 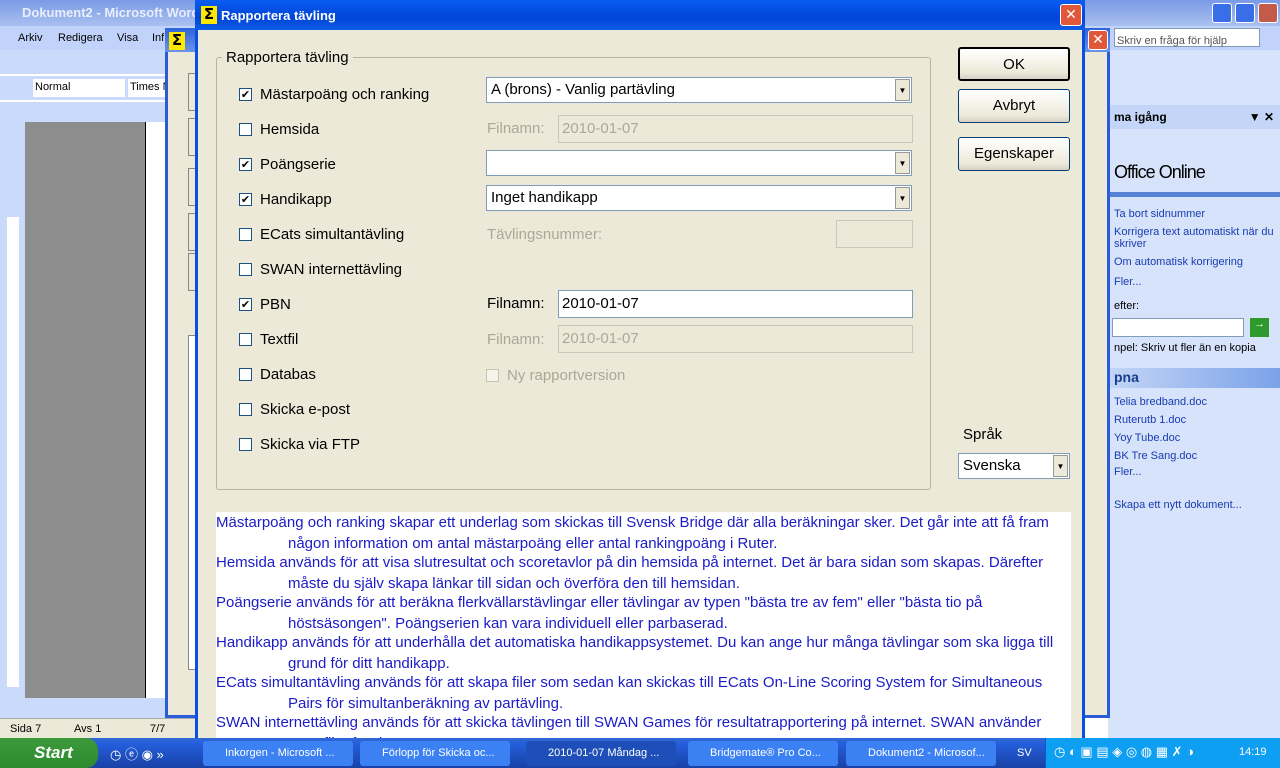 I want to click on link-ta-bort-sidnummer: Ta bort sidnummer, so click(x=1159, y=214).